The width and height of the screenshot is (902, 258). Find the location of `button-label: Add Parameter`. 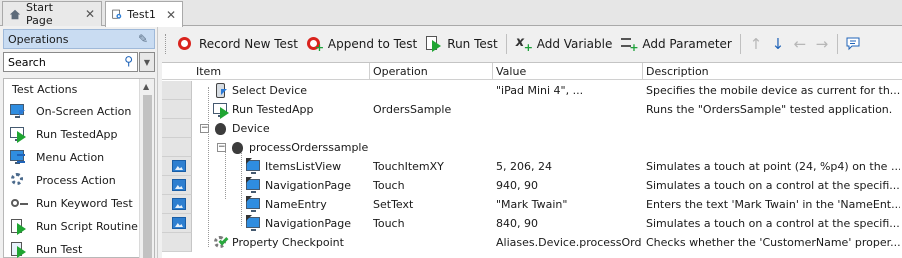

button-label: Add Parameter is located at coordinates (687, 43).